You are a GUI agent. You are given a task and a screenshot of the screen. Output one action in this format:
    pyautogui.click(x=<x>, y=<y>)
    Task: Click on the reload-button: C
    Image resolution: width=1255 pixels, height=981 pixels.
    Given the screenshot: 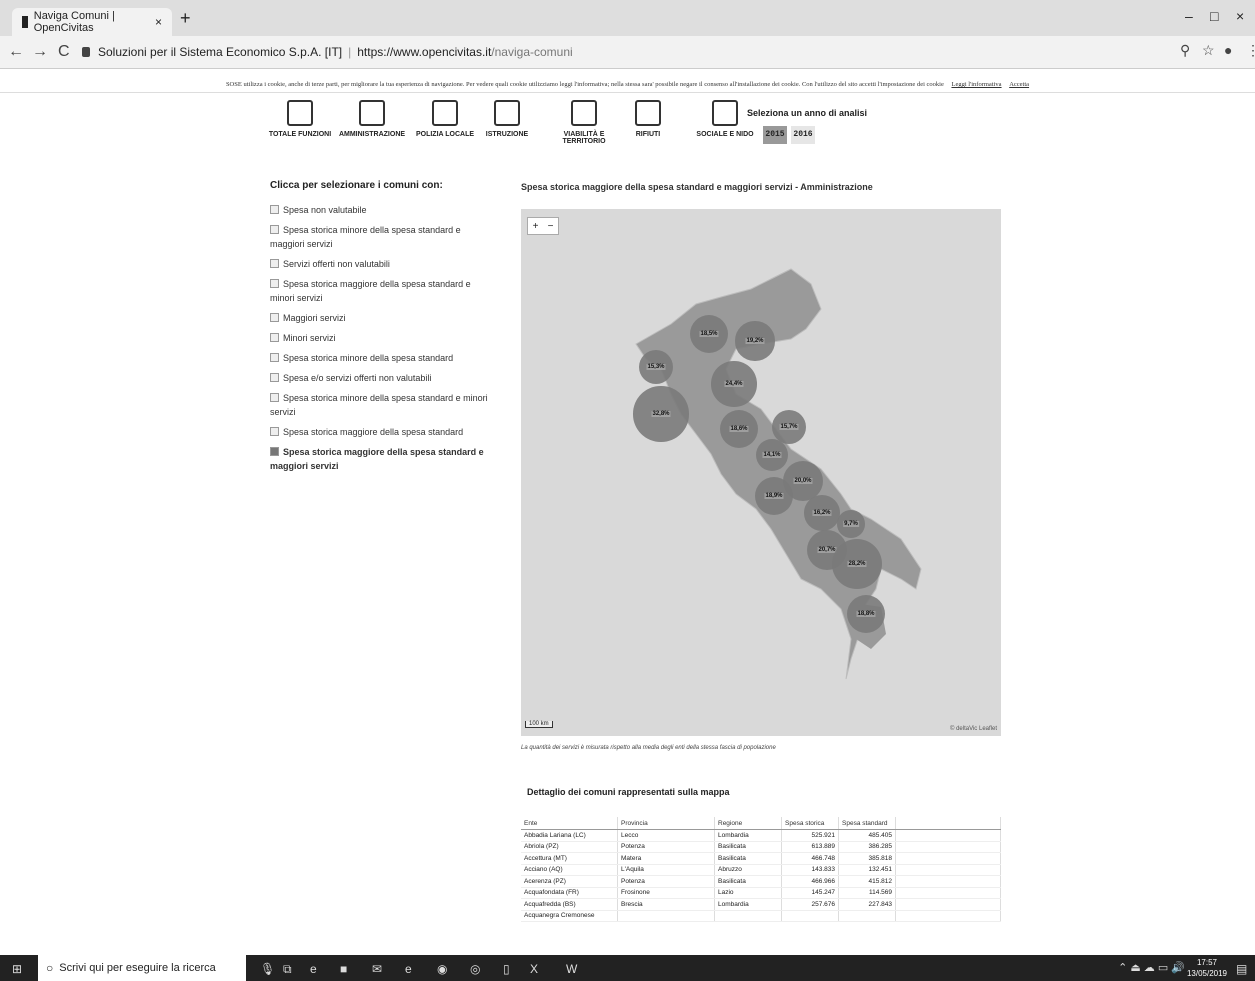 What is the action you would take?
    pyautogui.click(x=64, y=52)
    